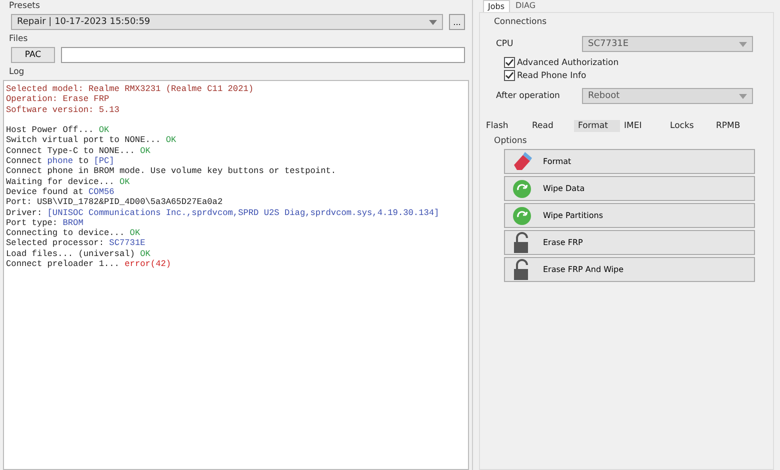  I want to click on tab: Flash, so click(505, 126).